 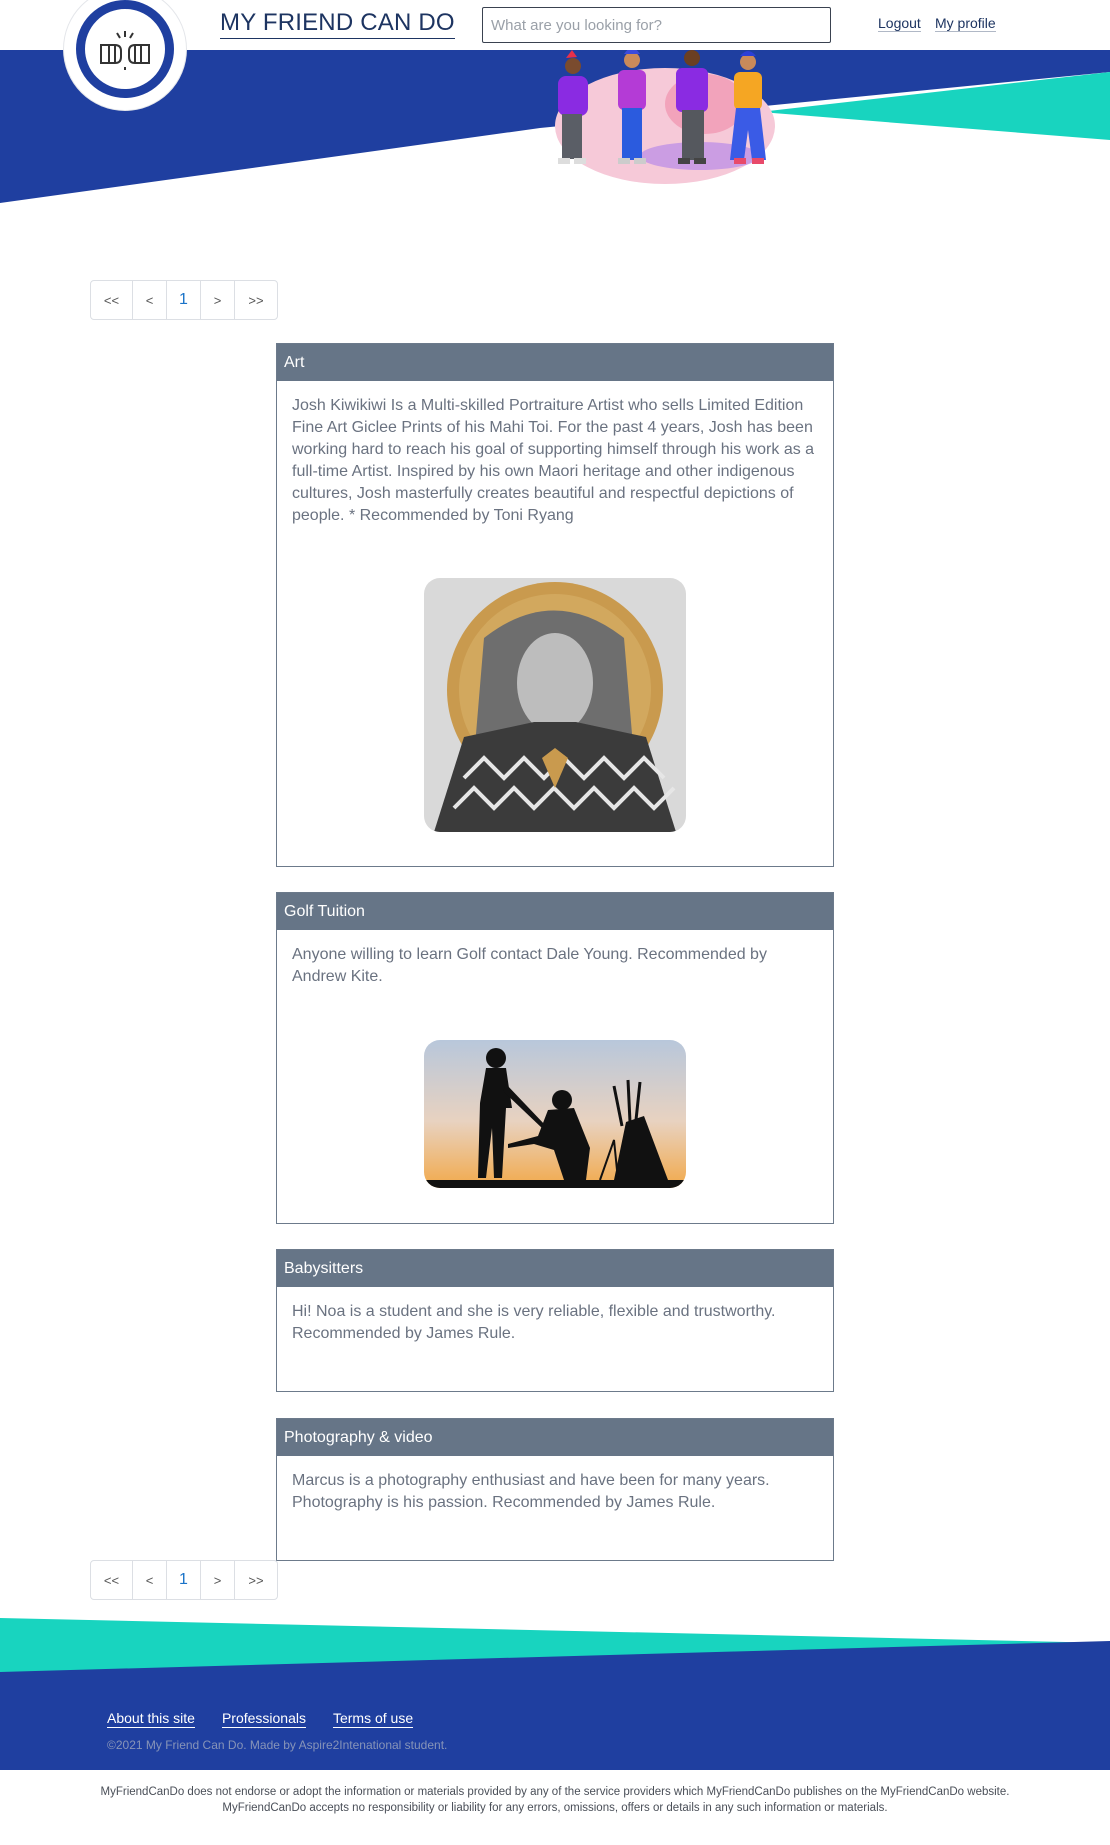 I want to click on hero-people-illustration, so click(x=665, y=116).